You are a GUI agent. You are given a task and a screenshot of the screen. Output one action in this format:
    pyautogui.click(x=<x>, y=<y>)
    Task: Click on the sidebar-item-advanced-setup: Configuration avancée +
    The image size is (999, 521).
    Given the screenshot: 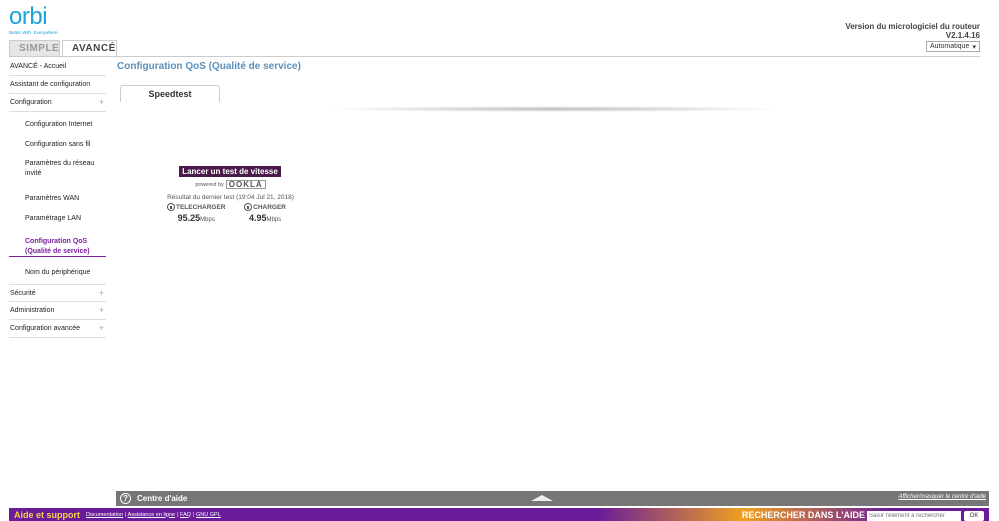 What is the action you would take?
    pyautogui.click(x=57, y=329)
    